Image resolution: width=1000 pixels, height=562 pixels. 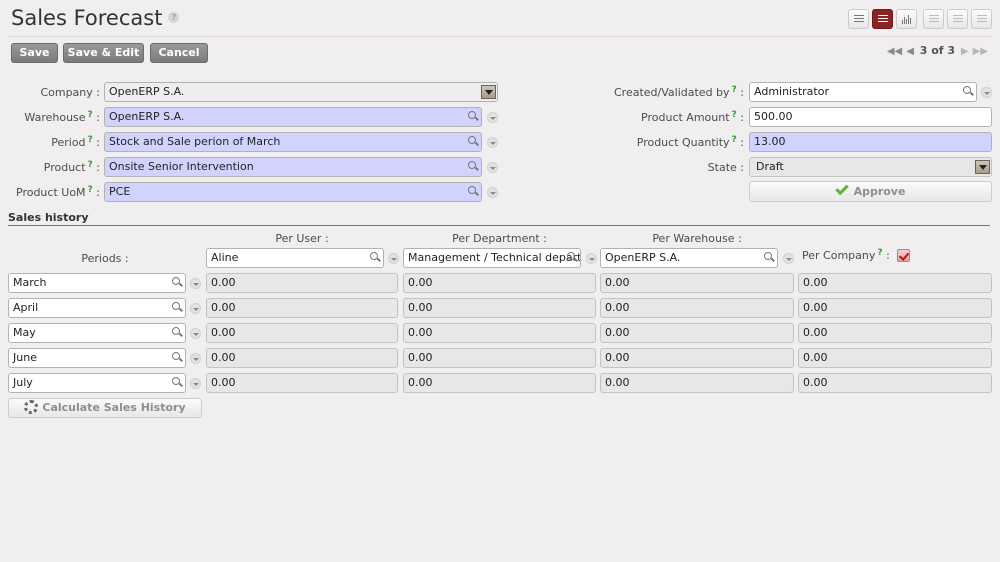 I want to click on calendar-view-icon, so click(x=934, y=19).